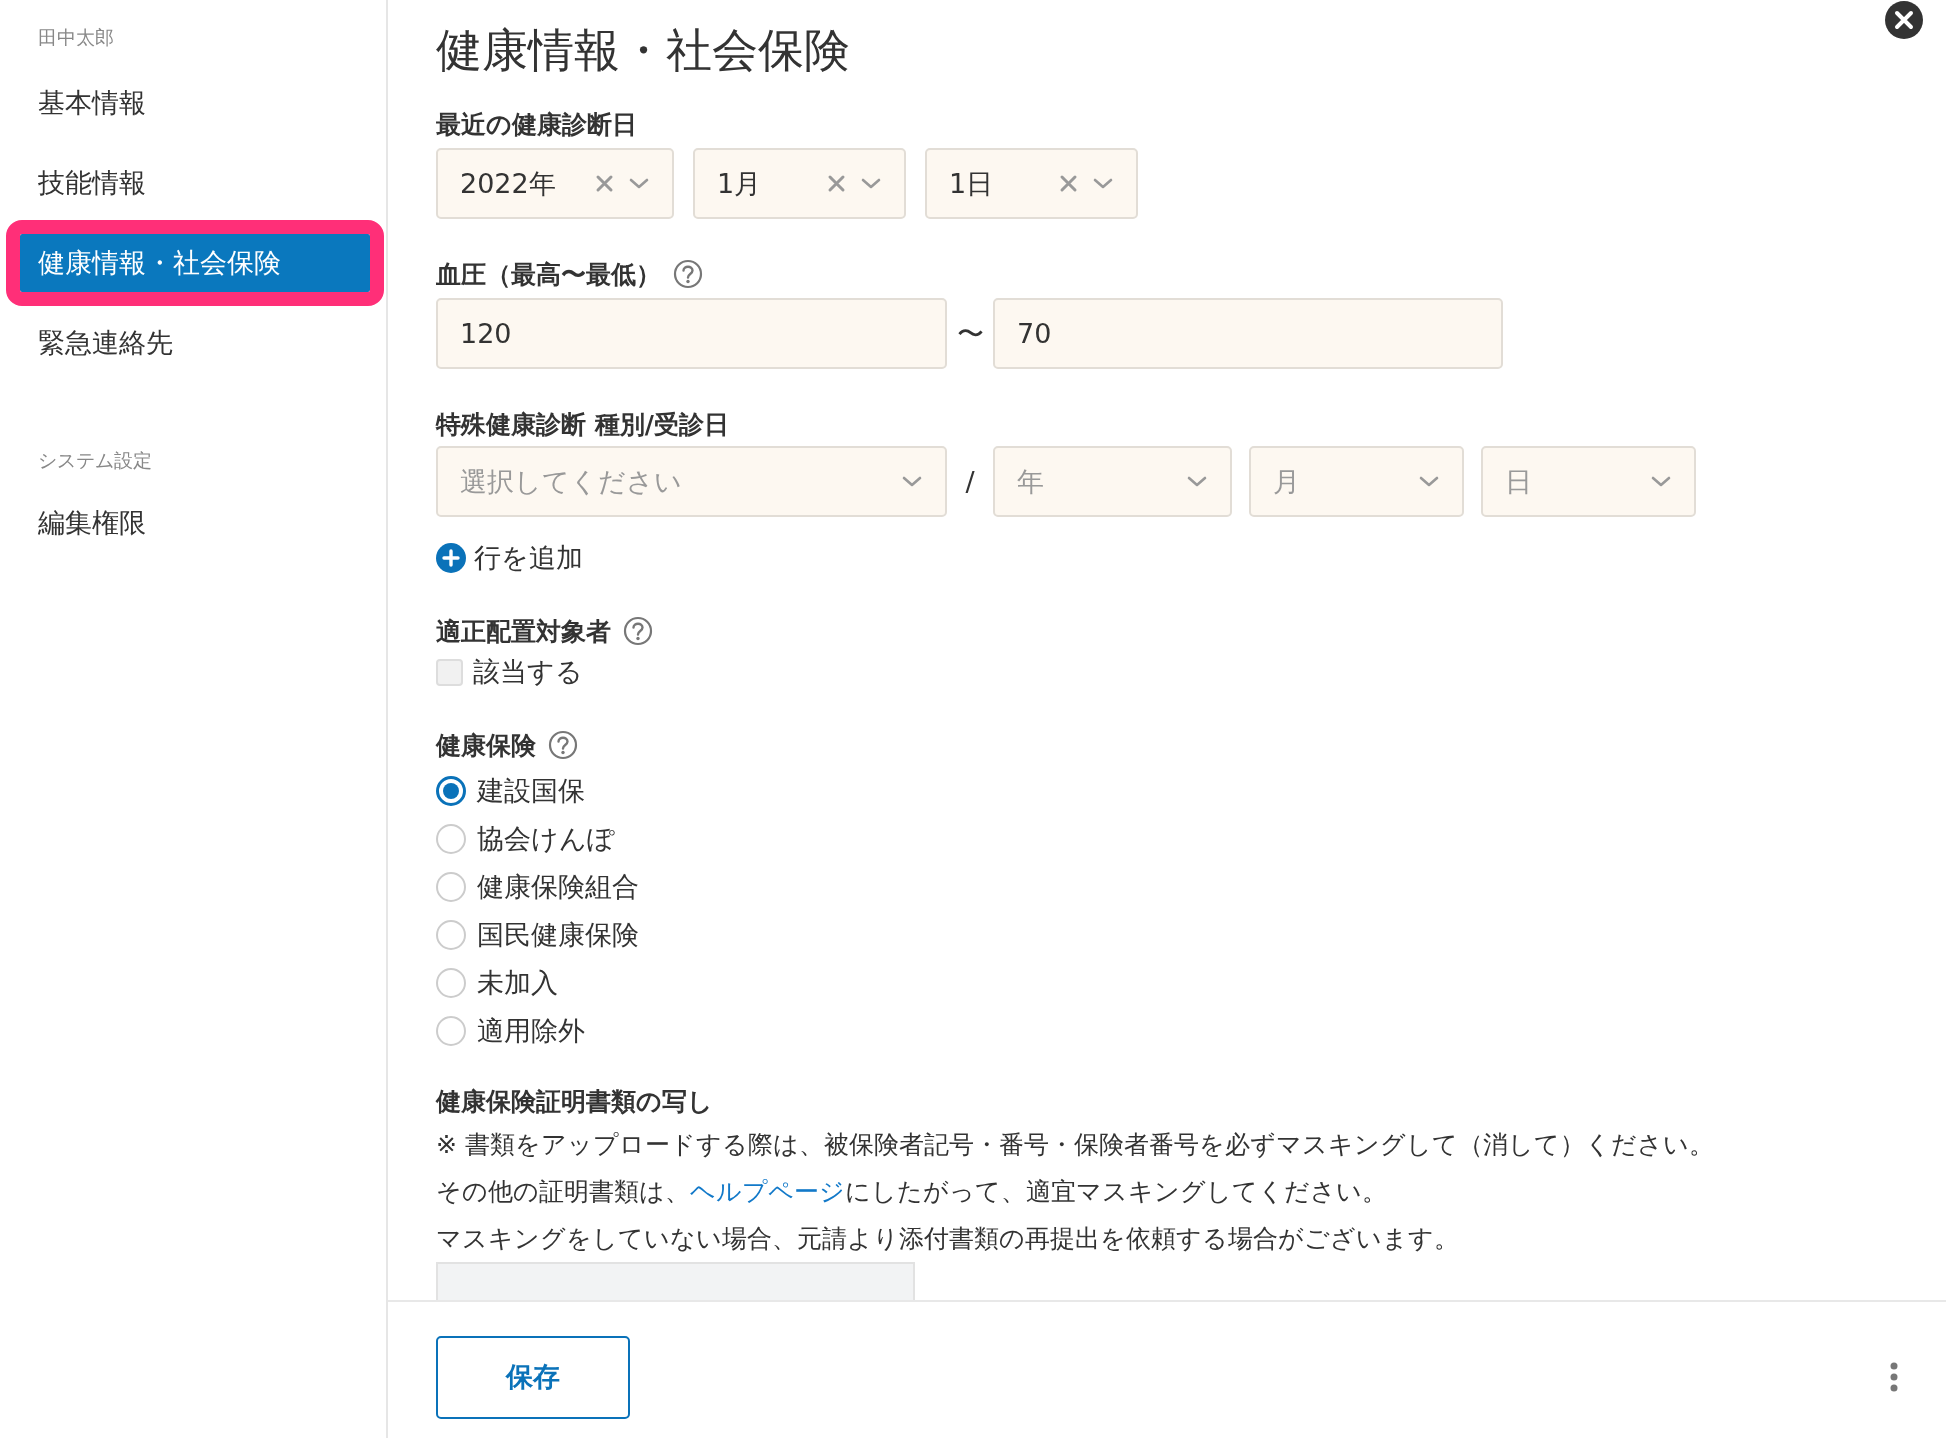 This screenshot has height=1438, width=1946. Describe the element at coordinates (548, 274) in the screenshot. I see `field-label: 血圧（最高〜最低）` at that location.